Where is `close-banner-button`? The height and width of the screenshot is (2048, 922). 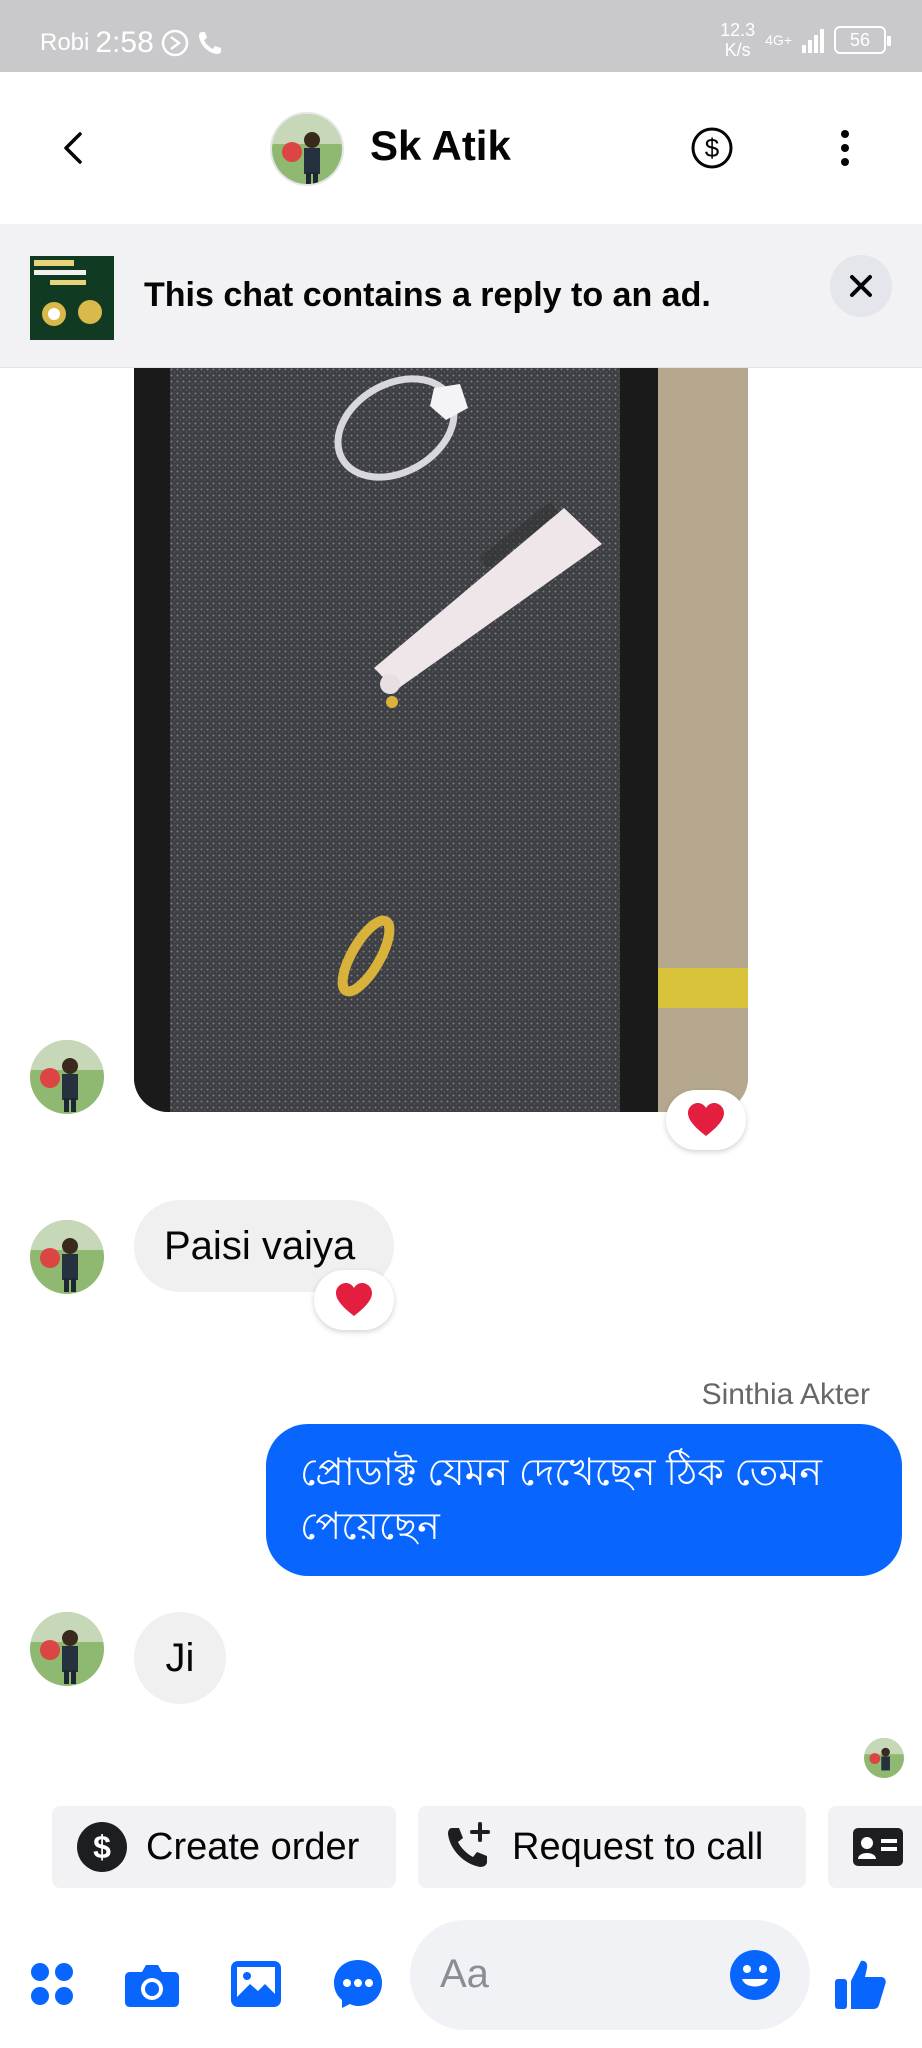 close-banner-button is located at coordinates (861, 286).